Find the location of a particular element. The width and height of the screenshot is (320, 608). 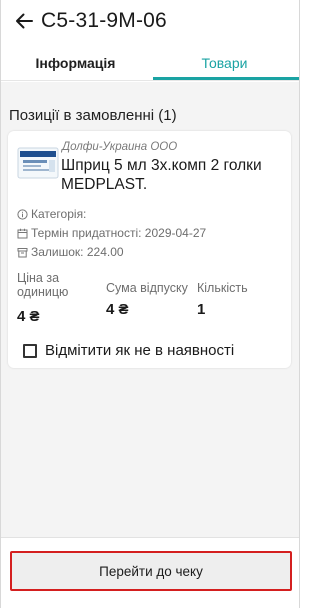

category-row: Категорія: is located at coordinates (51, 214).